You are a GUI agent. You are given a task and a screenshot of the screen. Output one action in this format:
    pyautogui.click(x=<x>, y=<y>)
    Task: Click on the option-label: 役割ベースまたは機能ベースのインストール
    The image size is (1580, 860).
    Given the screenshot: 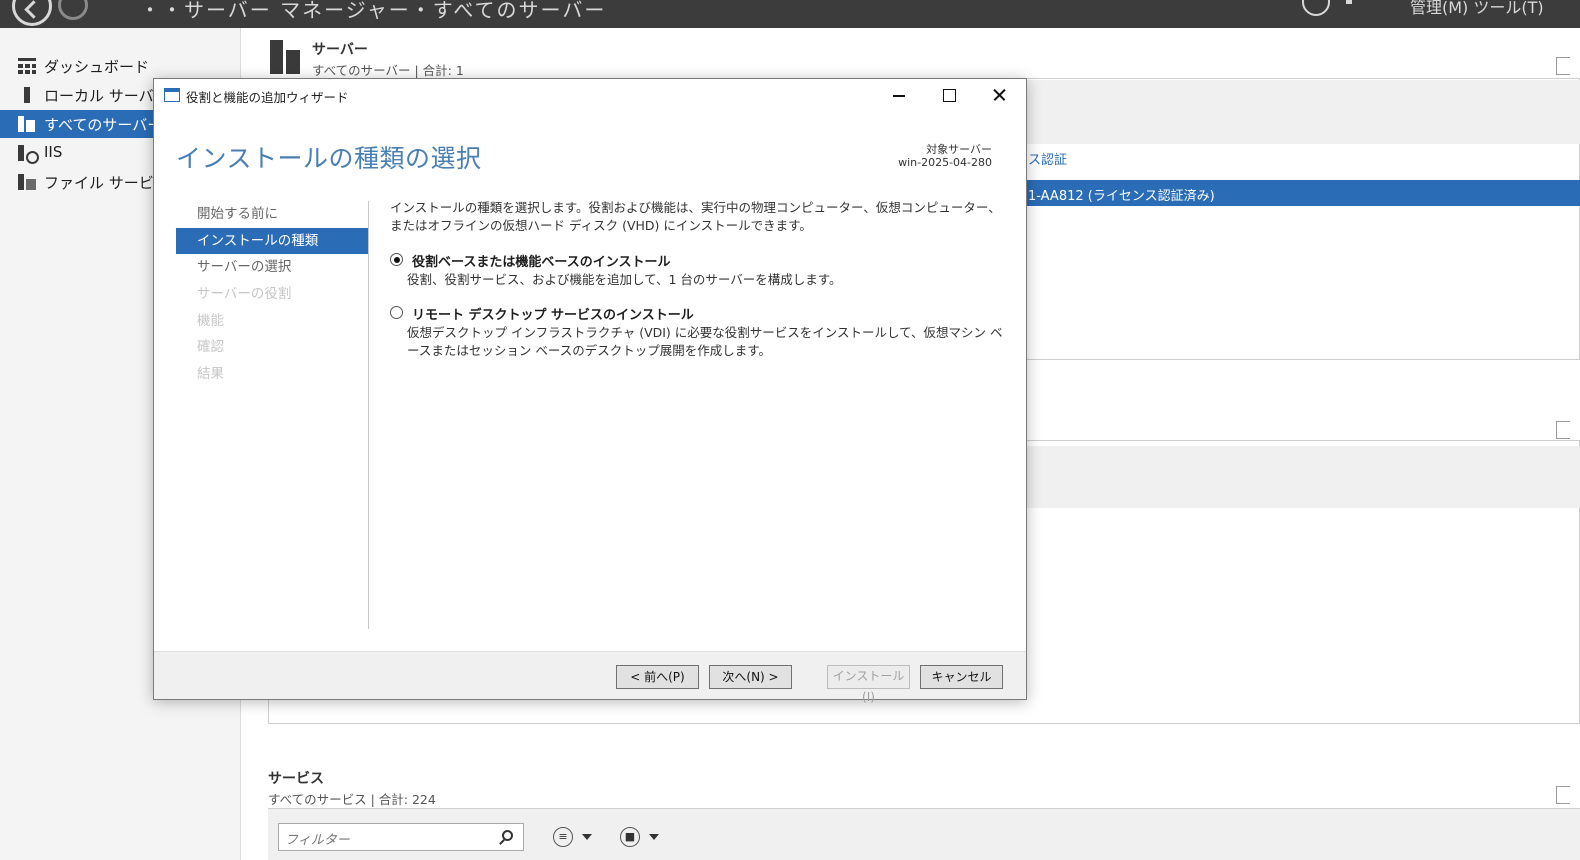 What is the action you would take?
    pyautogui.click(x=541, y=260)
    